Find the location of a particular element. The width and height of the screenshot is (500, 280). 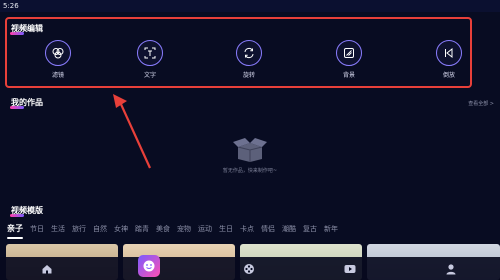

filter-icon is located at coordinates (58, 53).